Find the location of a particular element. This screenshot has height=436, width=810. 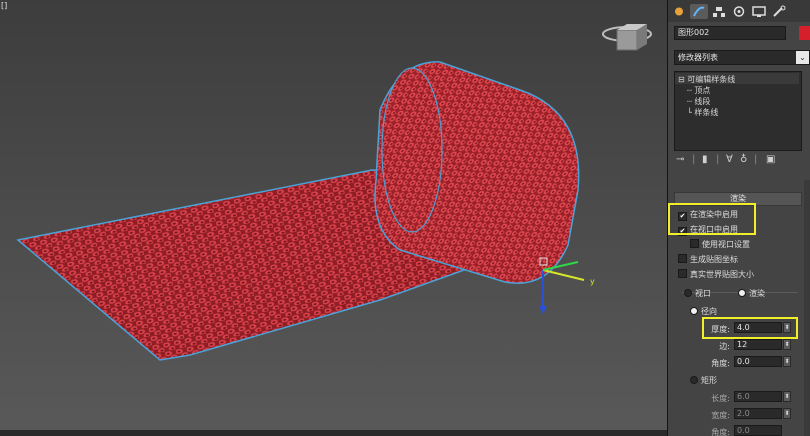

object-color-swatch is located at coordinates (804, 33).